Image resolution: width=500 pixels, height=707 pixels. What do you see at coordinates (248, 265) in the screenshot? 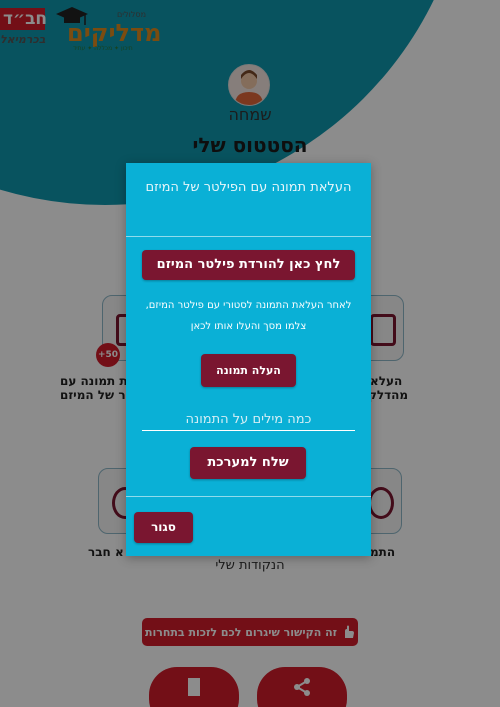
I see `download-filter-button: לחץ כאן להורדת פילטר המיזם` at bounding box center [248, 265].